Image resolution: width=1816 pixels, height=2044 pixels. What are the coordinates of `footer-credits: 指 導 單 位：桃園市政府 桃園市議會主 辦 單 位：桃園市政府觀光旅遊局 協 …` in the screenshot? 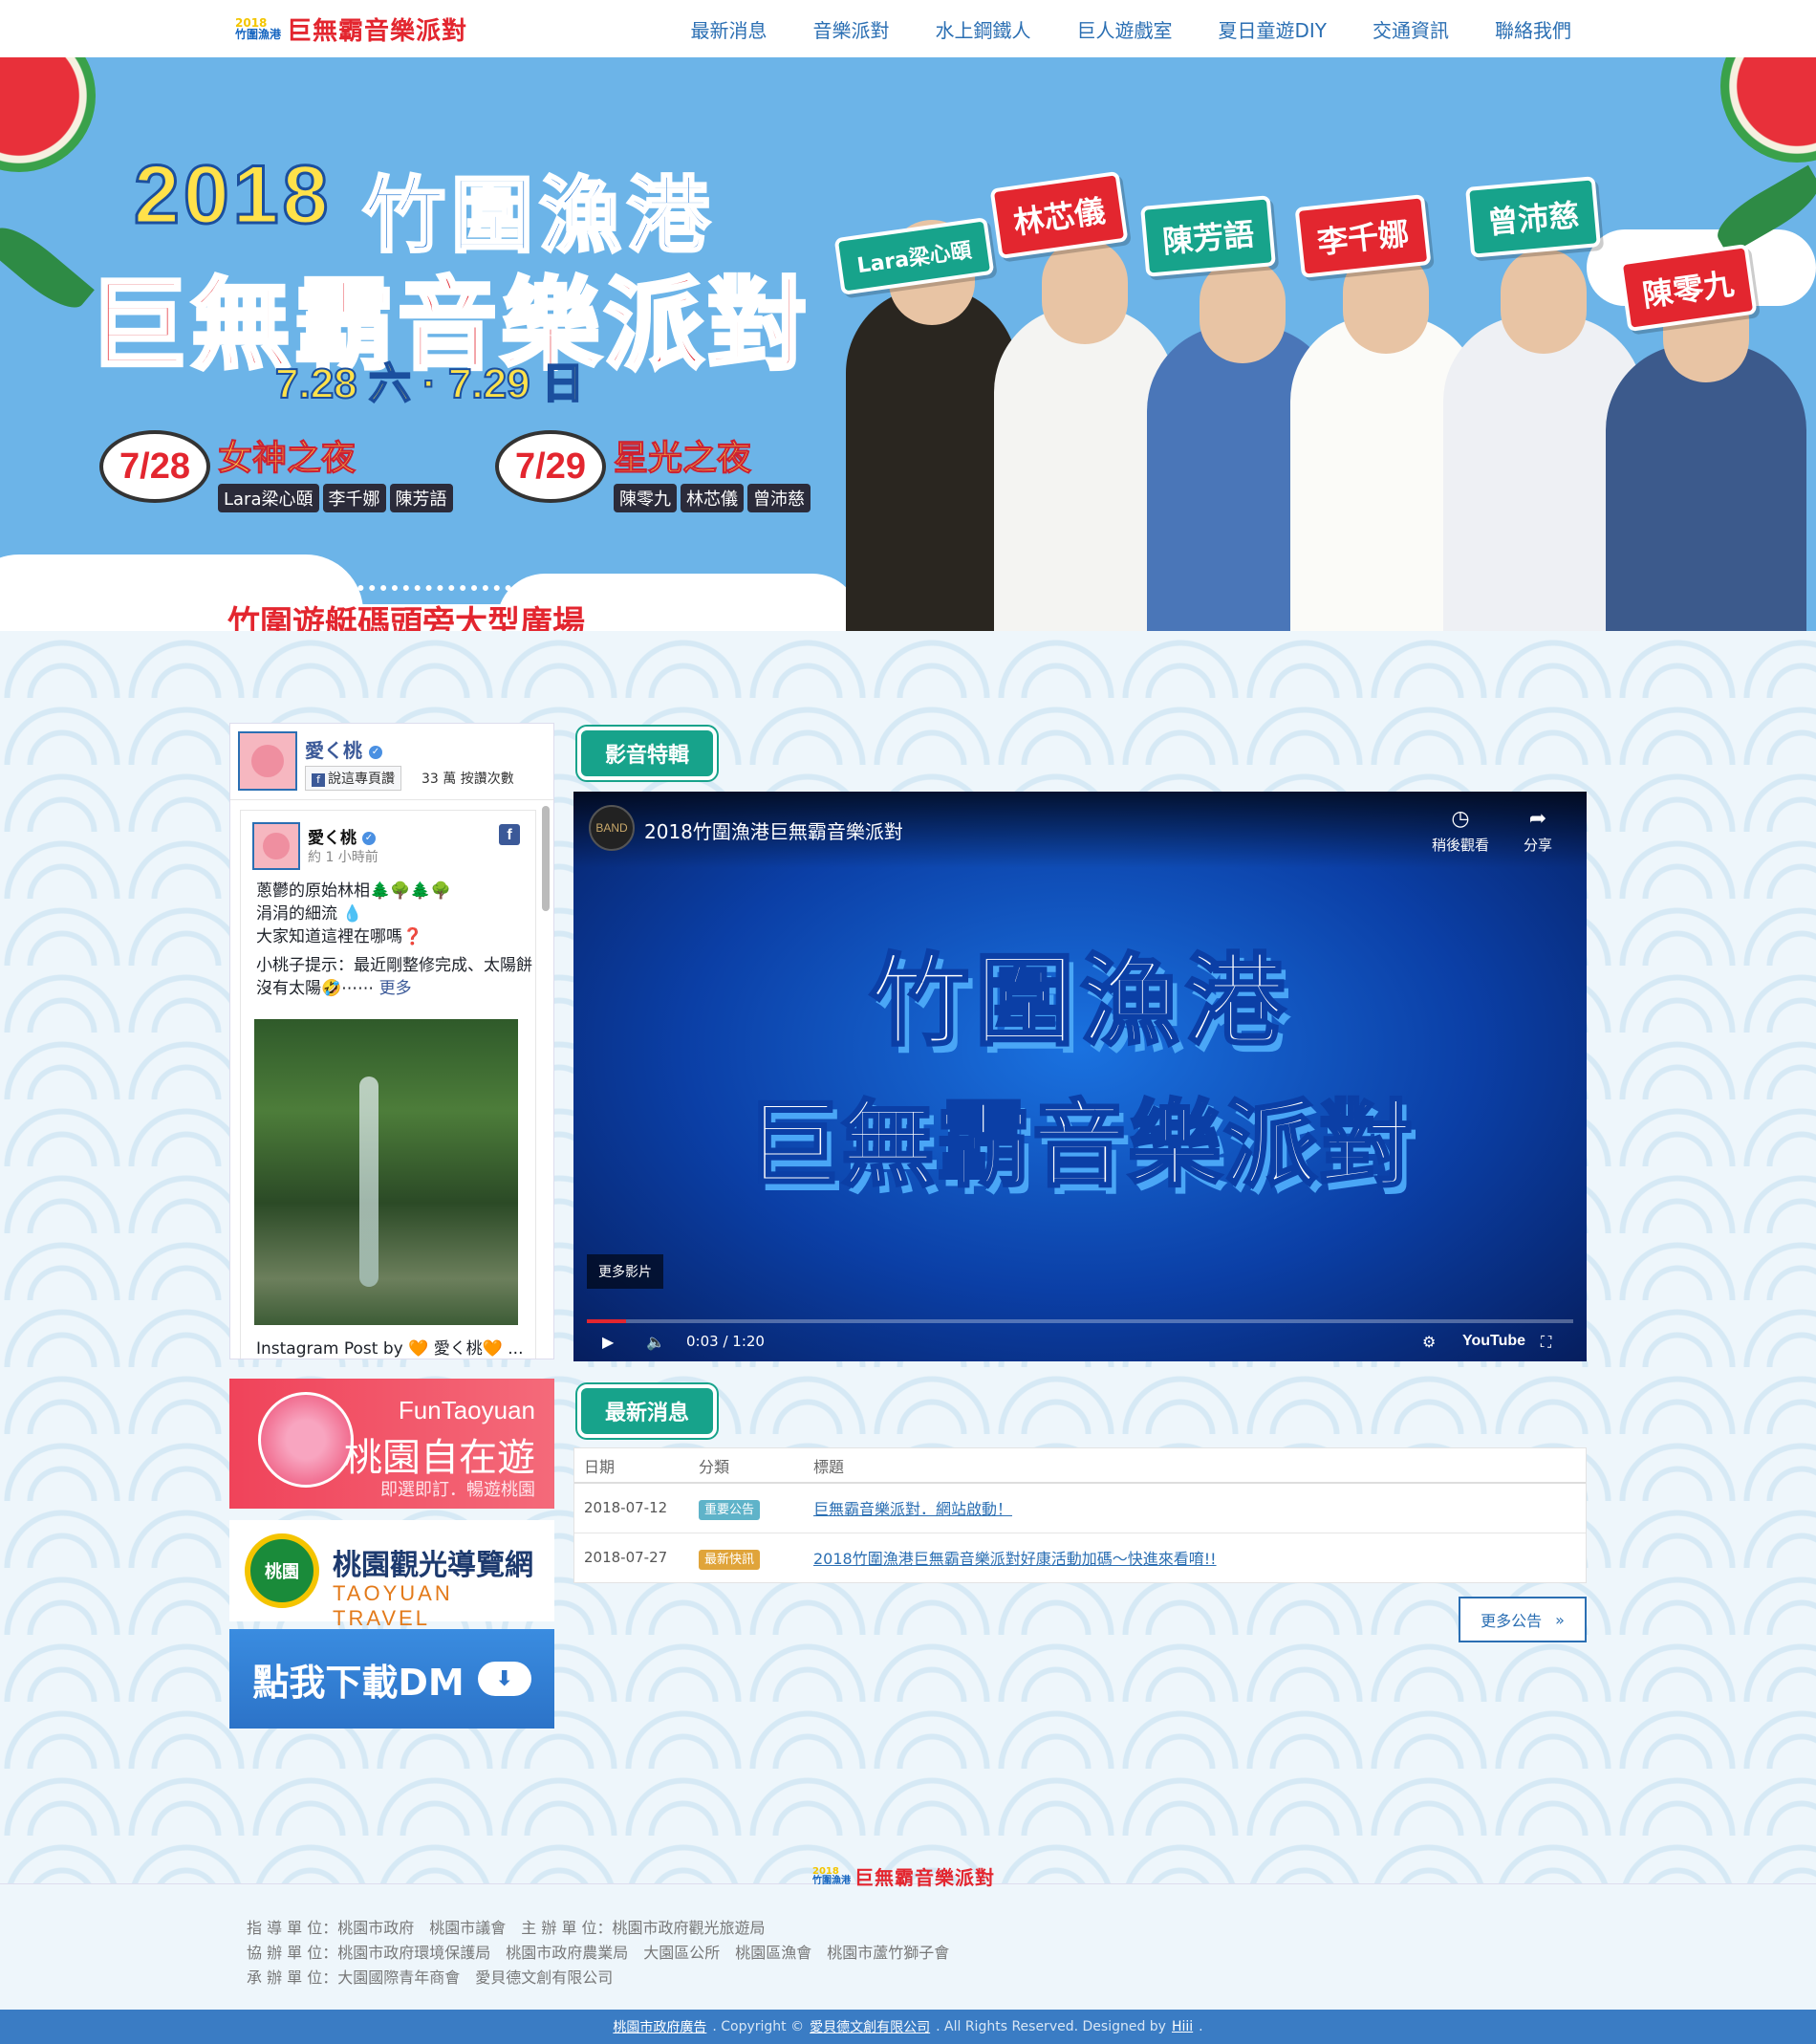 It's located at (598, 1953).